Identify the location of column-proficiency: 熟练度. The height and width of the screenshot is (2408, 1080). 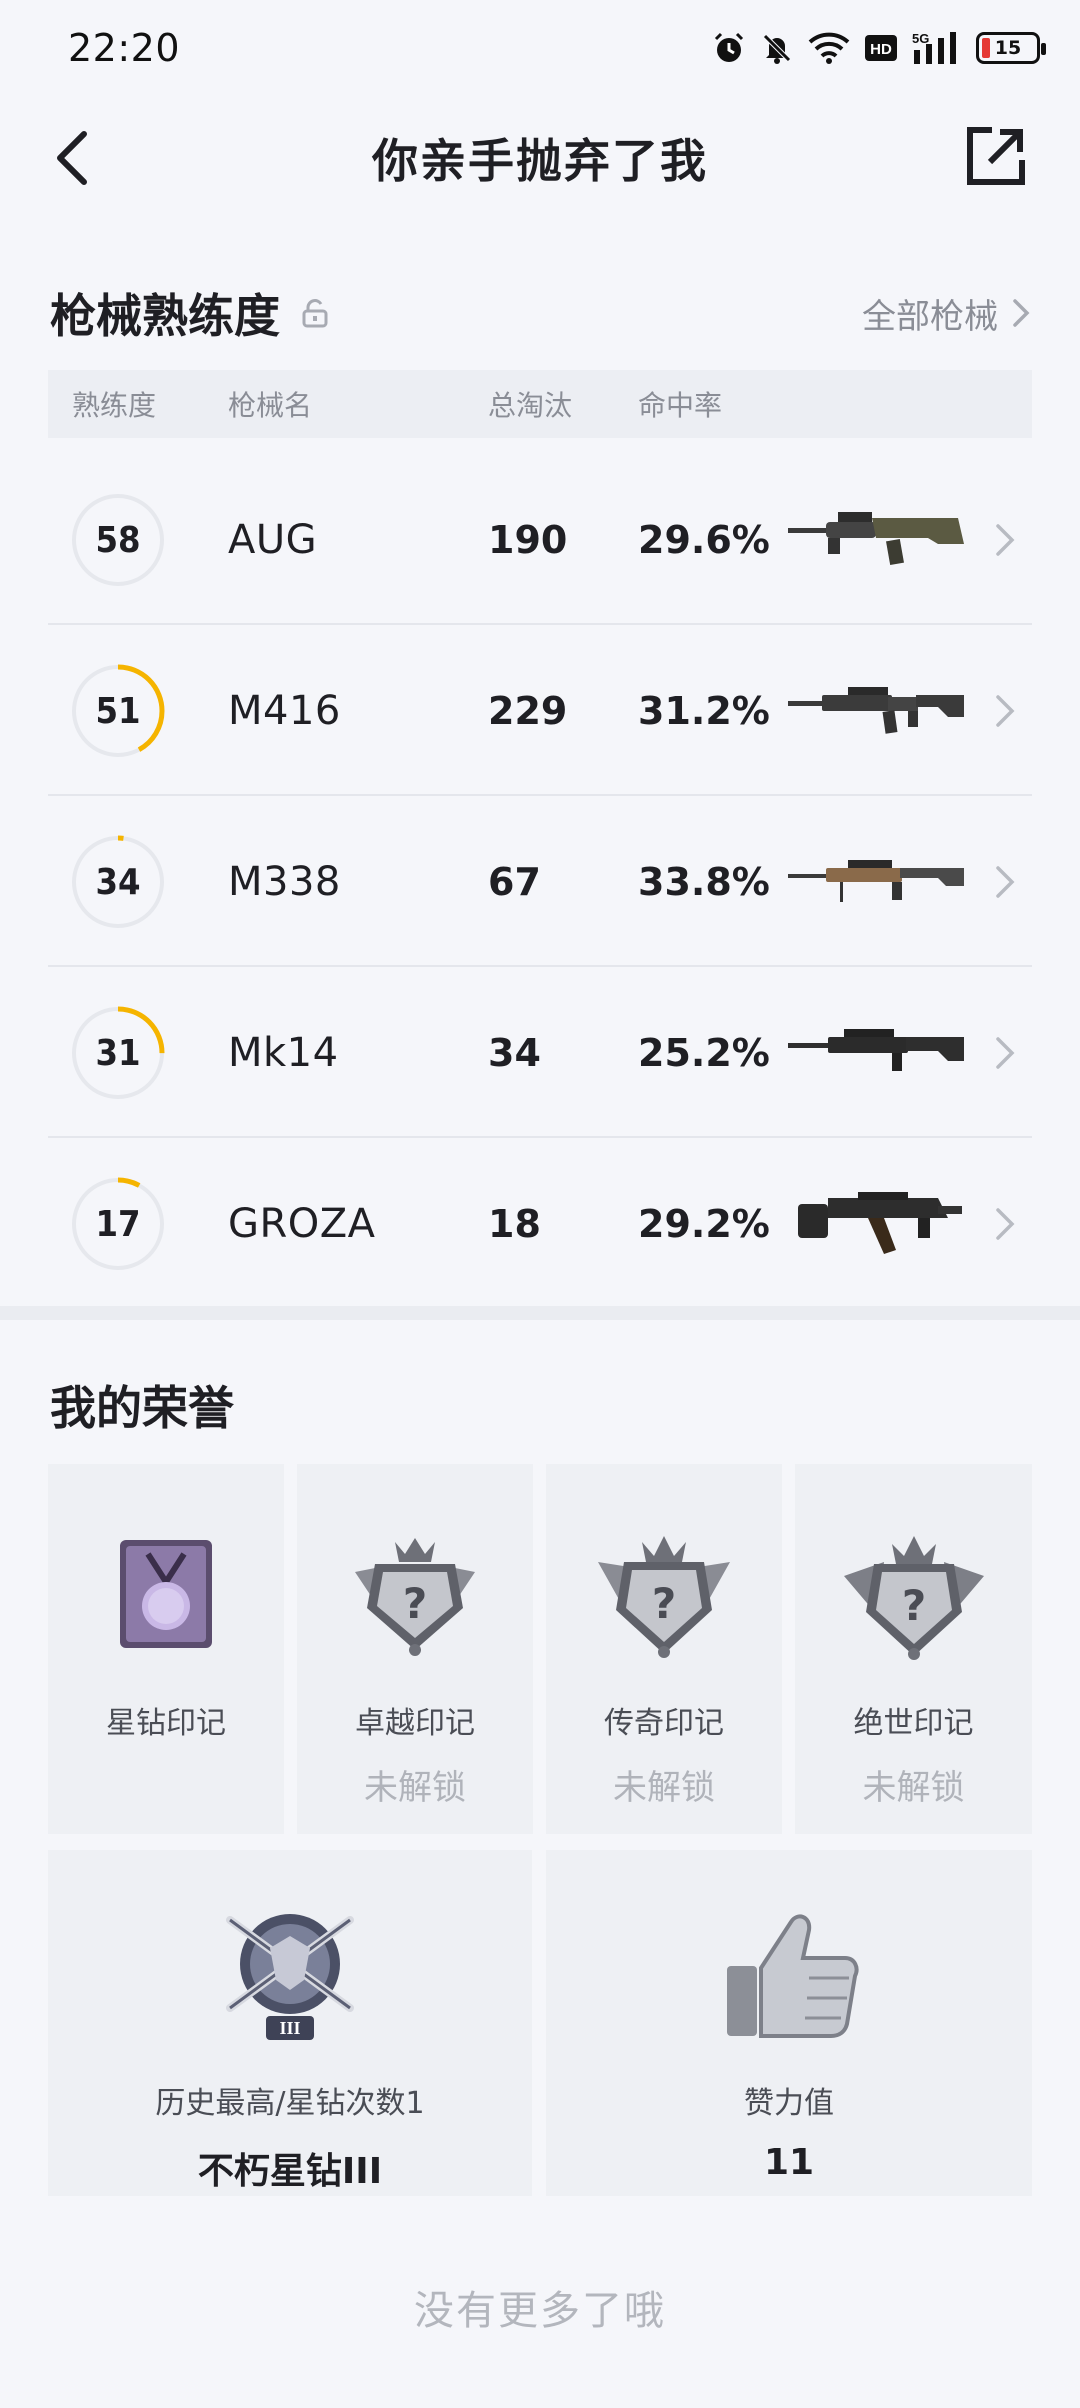
(114, 405).